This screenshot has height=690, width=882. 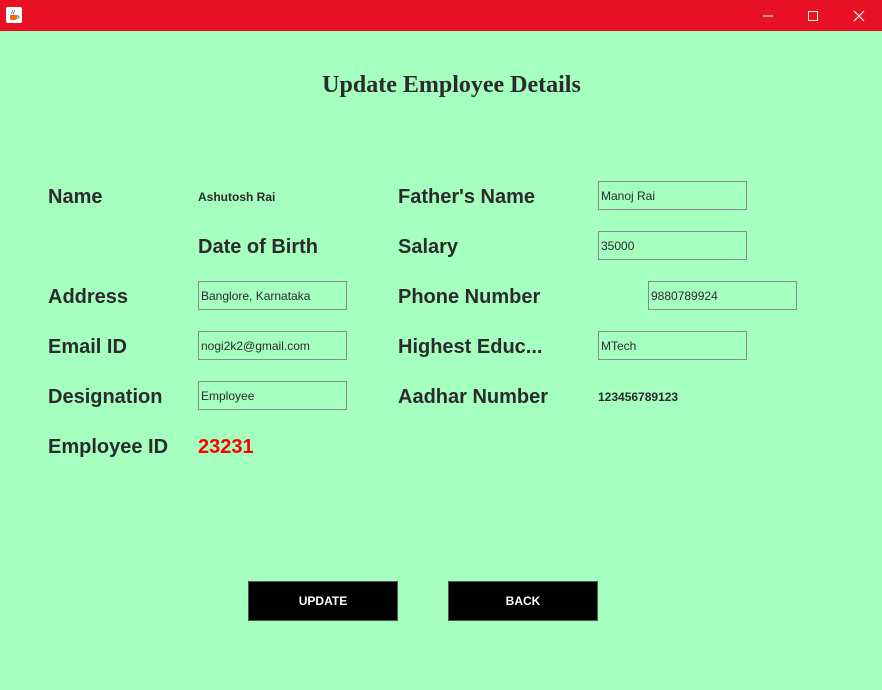 I want to click on phone-field, so click(x=722, y=295).